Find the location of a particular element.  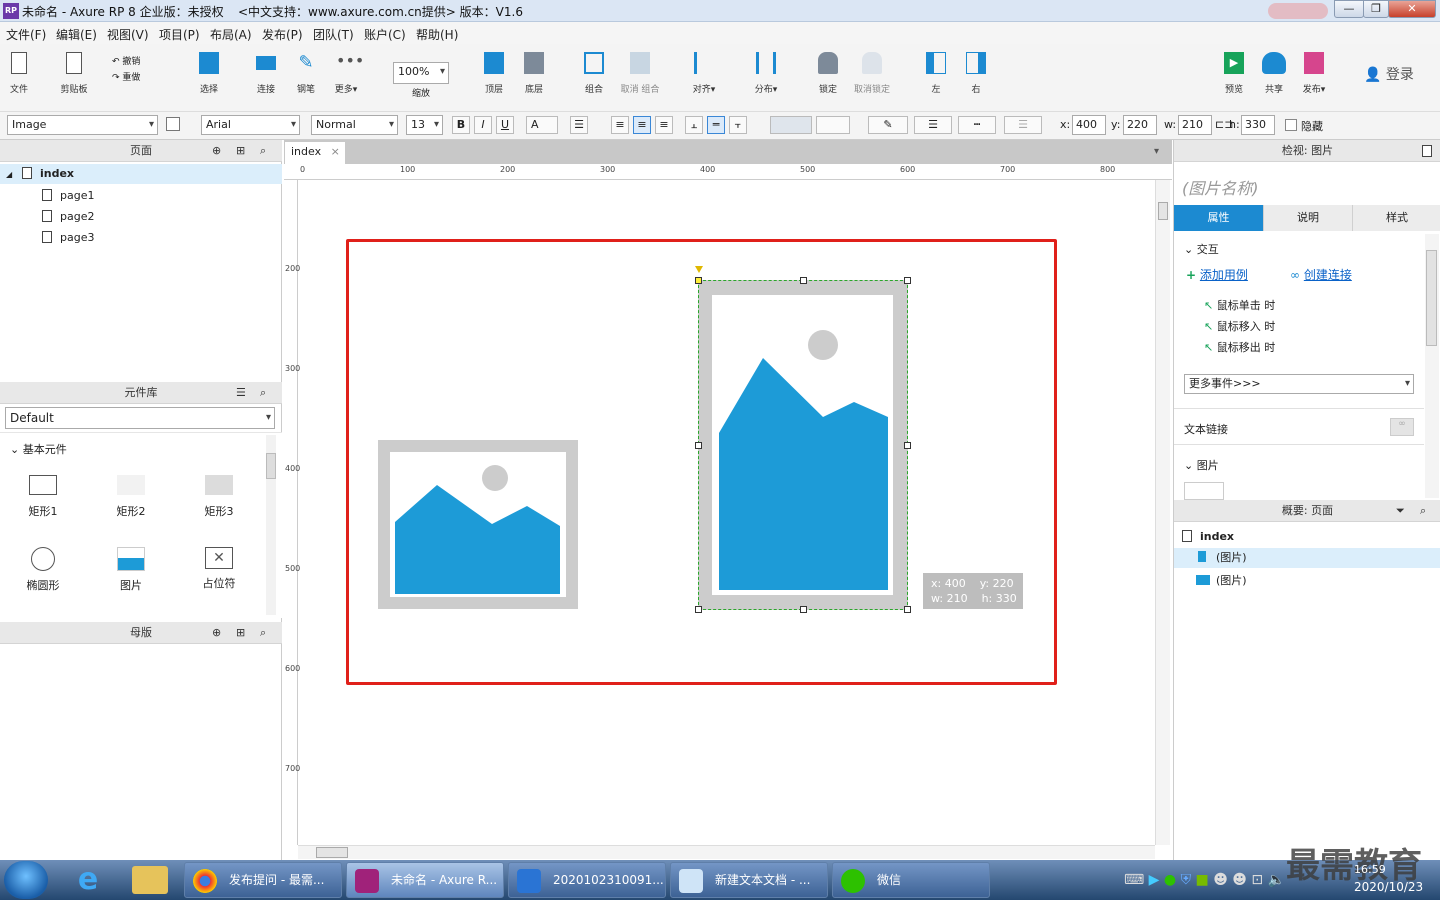

outline-item-image-1: (图片) is located at coordinates (1307, 558).